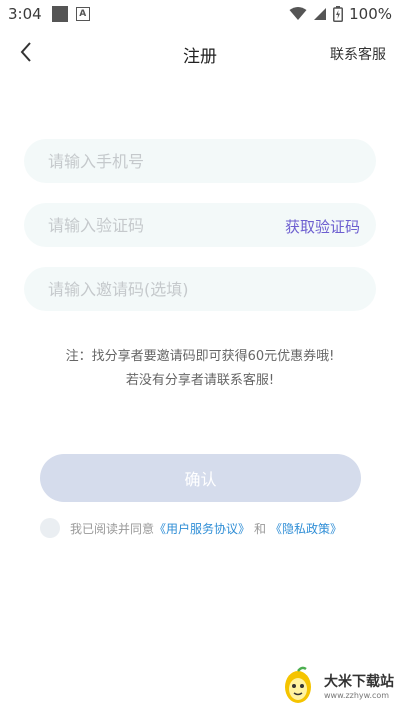 The image size is (400, 711). Describe the element at coordinates (112, 528) in the screenshot. I see `agreement-text: 我已阅读并同意` at that location.